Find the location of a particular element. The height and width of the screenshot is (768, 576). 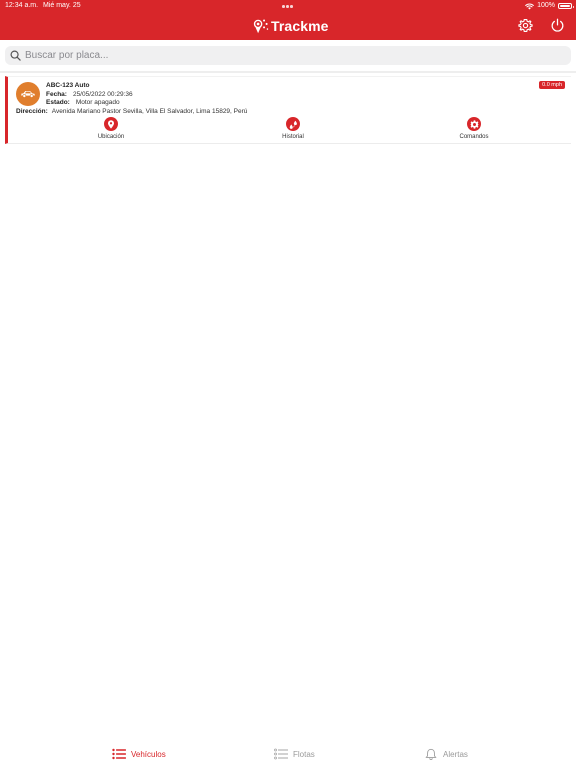

route-history-icon is located at coordinates (293, 124).